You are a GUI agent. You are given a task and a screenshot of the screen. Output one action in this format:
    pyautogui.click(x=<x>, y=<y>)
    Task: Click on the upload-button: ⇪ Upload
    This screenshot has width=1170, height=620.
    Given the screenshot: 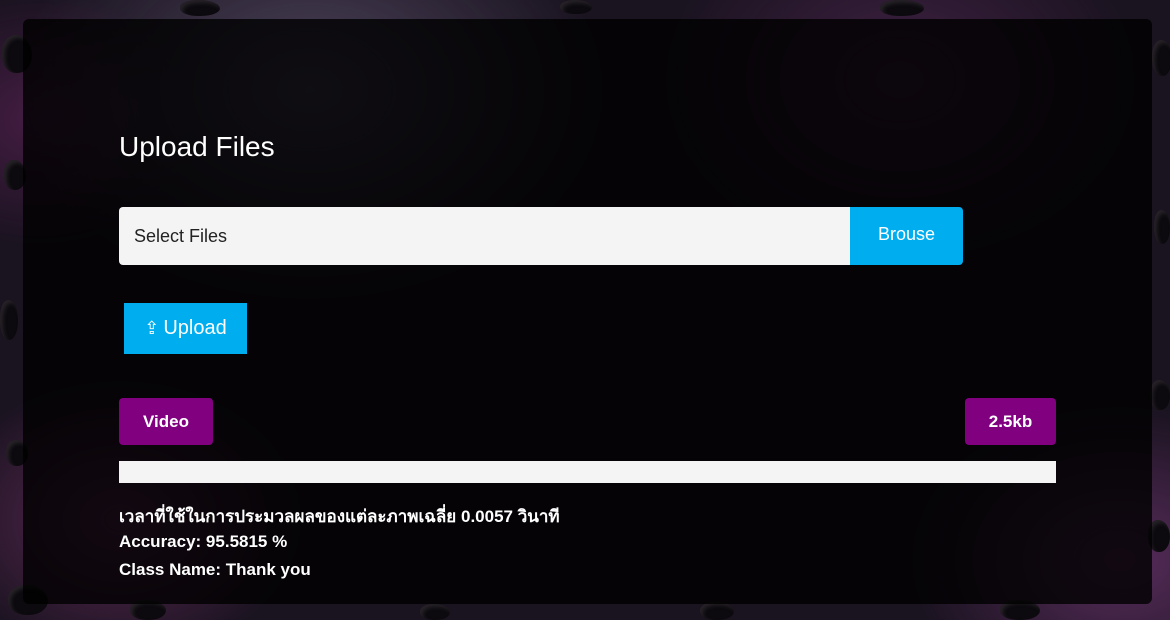 What is the action you would take?
    pyautogui.click(x=185, y=328)
    